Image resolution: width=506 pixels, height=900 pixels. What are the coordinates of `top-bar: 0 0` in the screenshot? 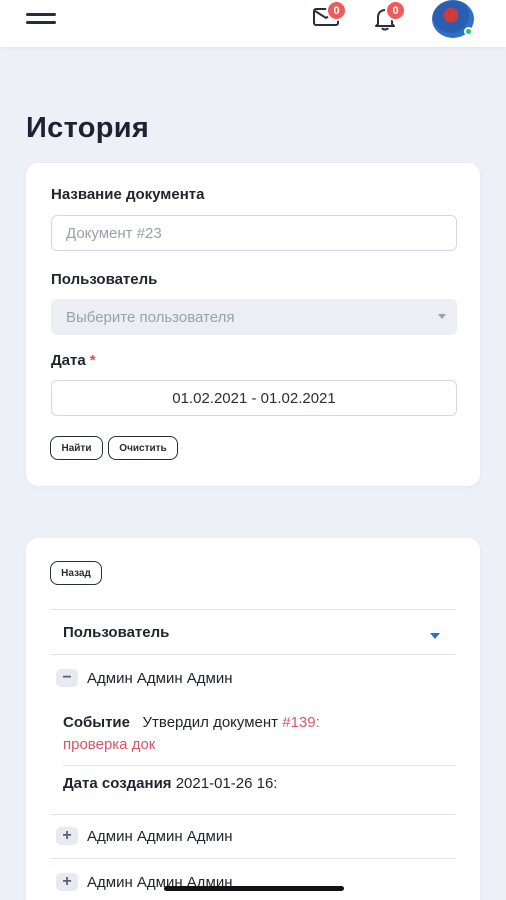 It's located at (253, 23).